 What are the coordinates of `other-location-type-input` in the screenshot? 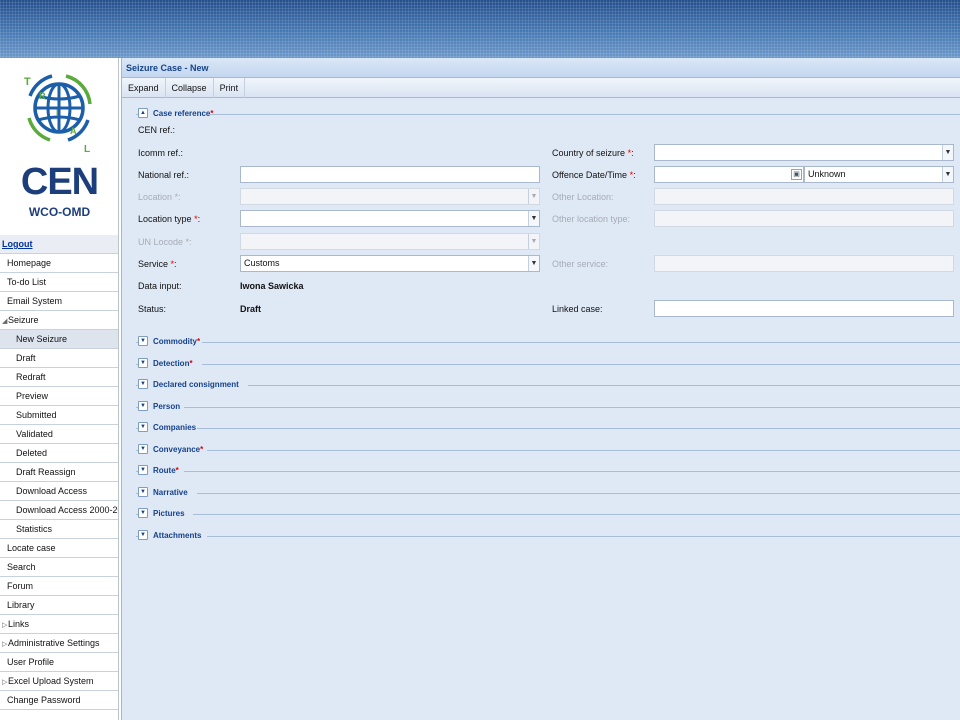 It's located at (804, 218).